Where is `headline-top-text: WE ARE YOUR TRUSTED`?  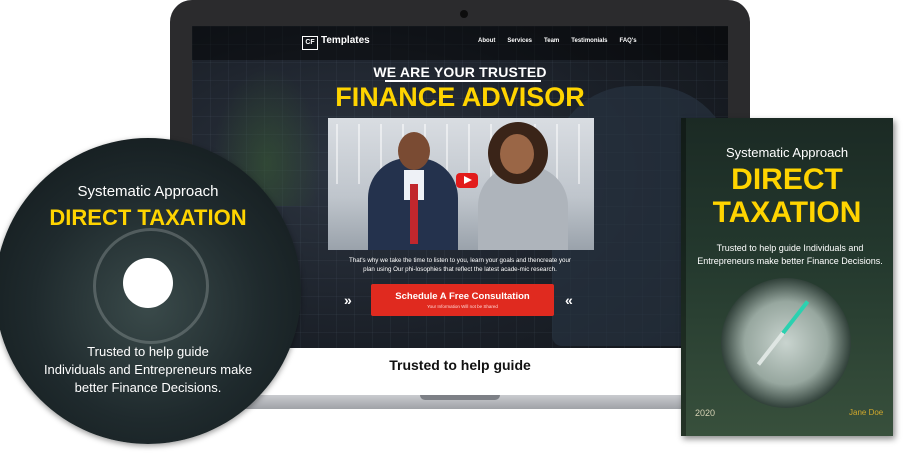 headline-top-text: WE ARE YOUR TRUSTED is located at coordinates (460, 72).